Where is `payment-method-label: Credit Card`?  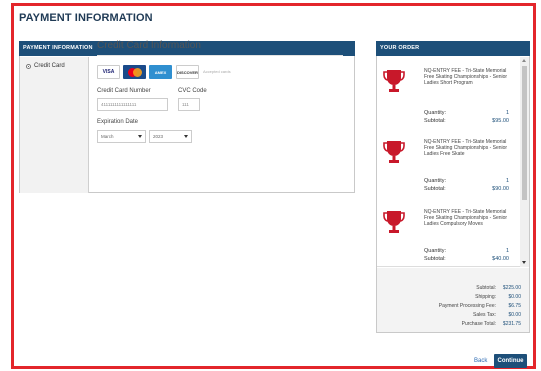
payment-method-label: Credit Card is located at coordinates (49, 66).